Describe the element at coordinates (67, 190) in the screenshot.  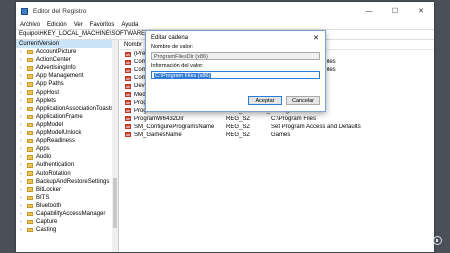
I see `tree-item: › BitLocker` at that location.